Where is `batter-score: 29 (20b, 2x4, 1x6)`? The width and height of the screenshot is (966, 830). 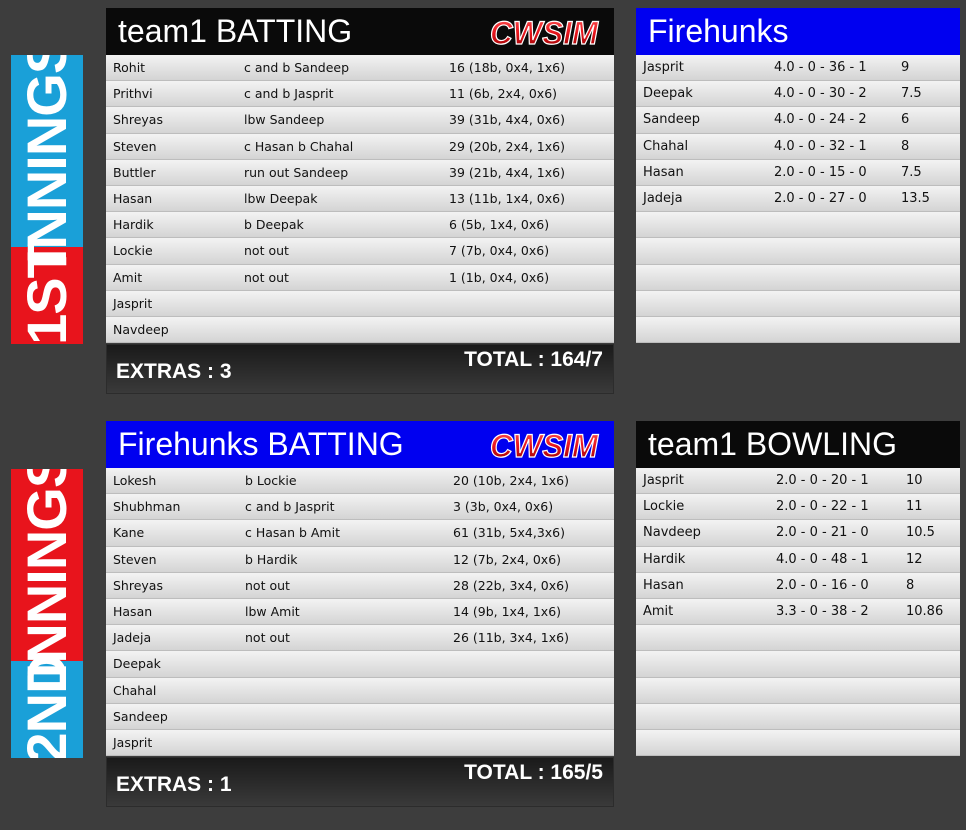
batter-score: 29 (20b, 2x4, 1x6) is located at coordinates (507, 146).